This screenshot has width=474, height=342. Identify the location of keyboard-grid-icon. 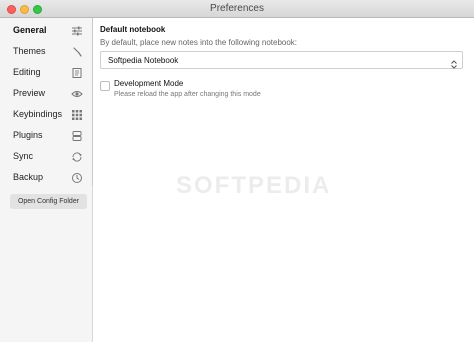
(77, 115).